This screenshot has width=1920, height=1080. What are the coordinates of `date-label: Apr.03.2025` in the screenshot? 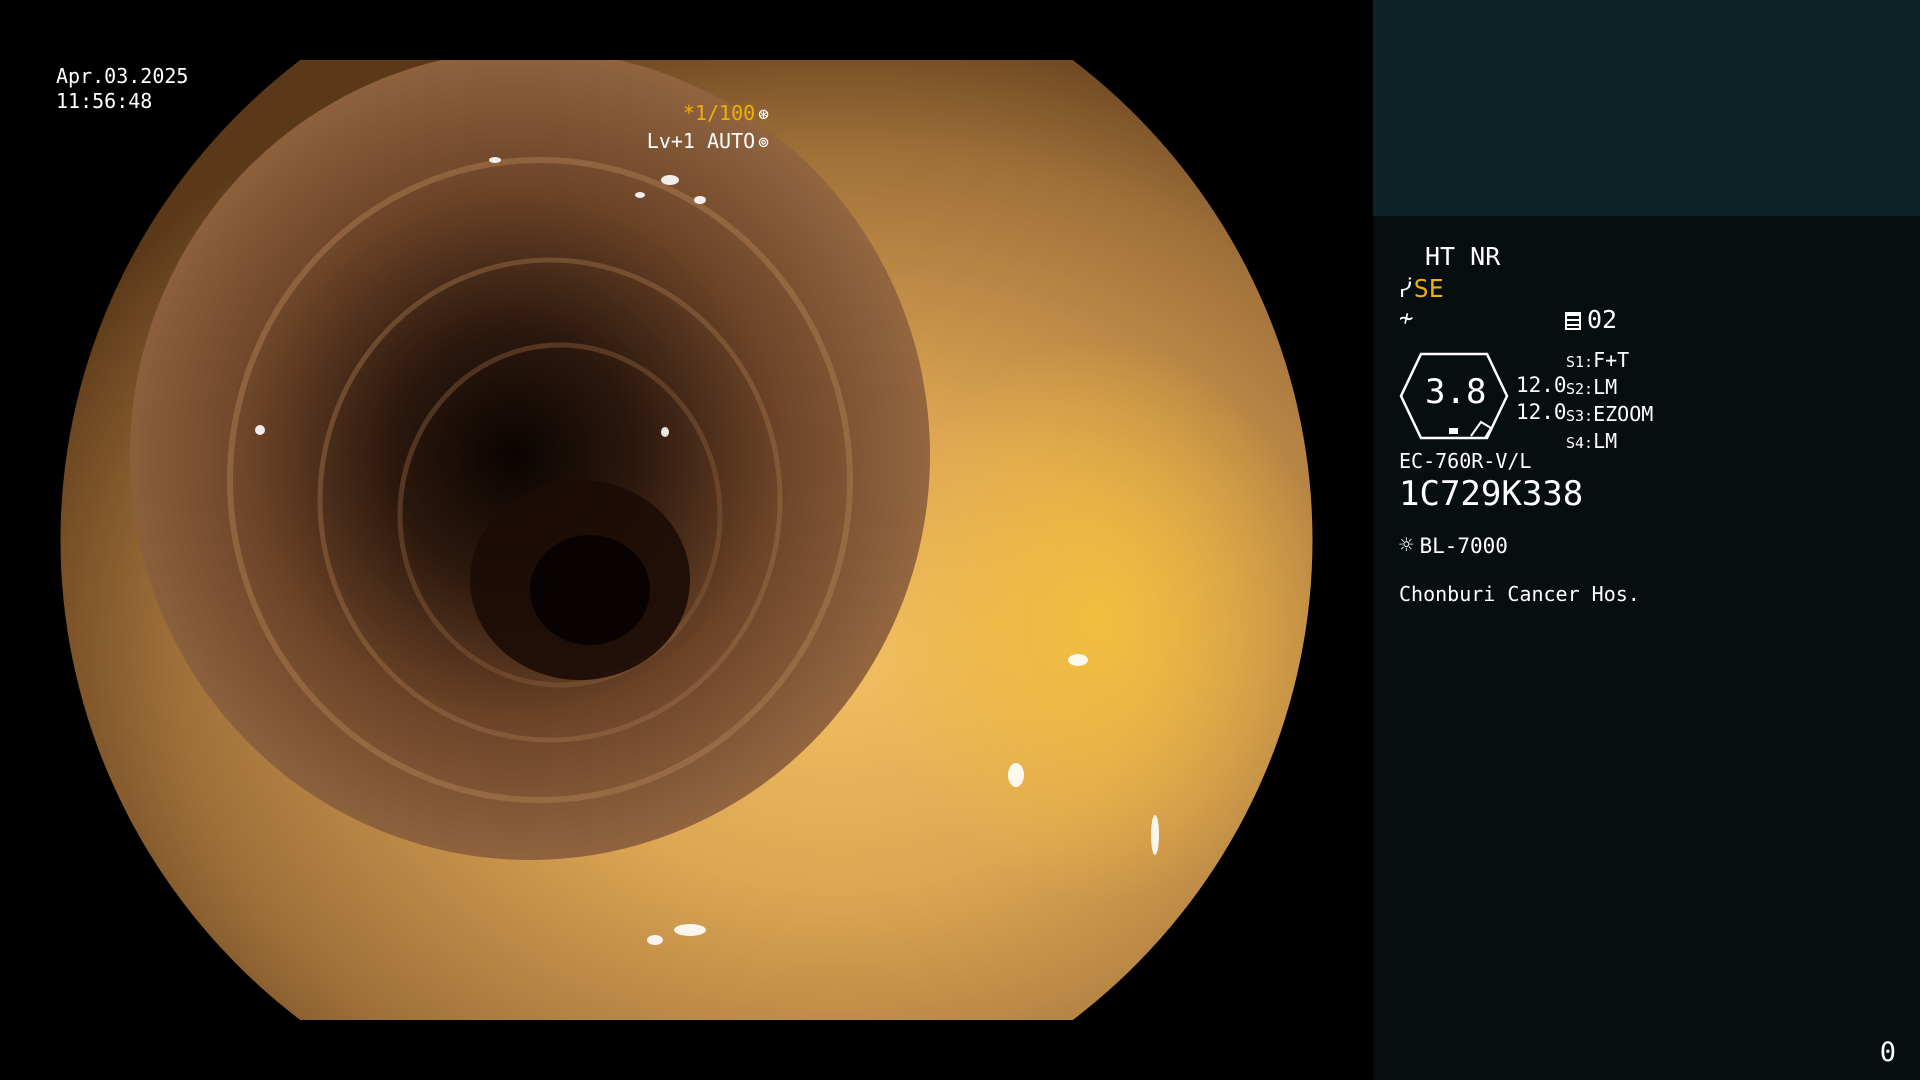 It's located at (122, 76).